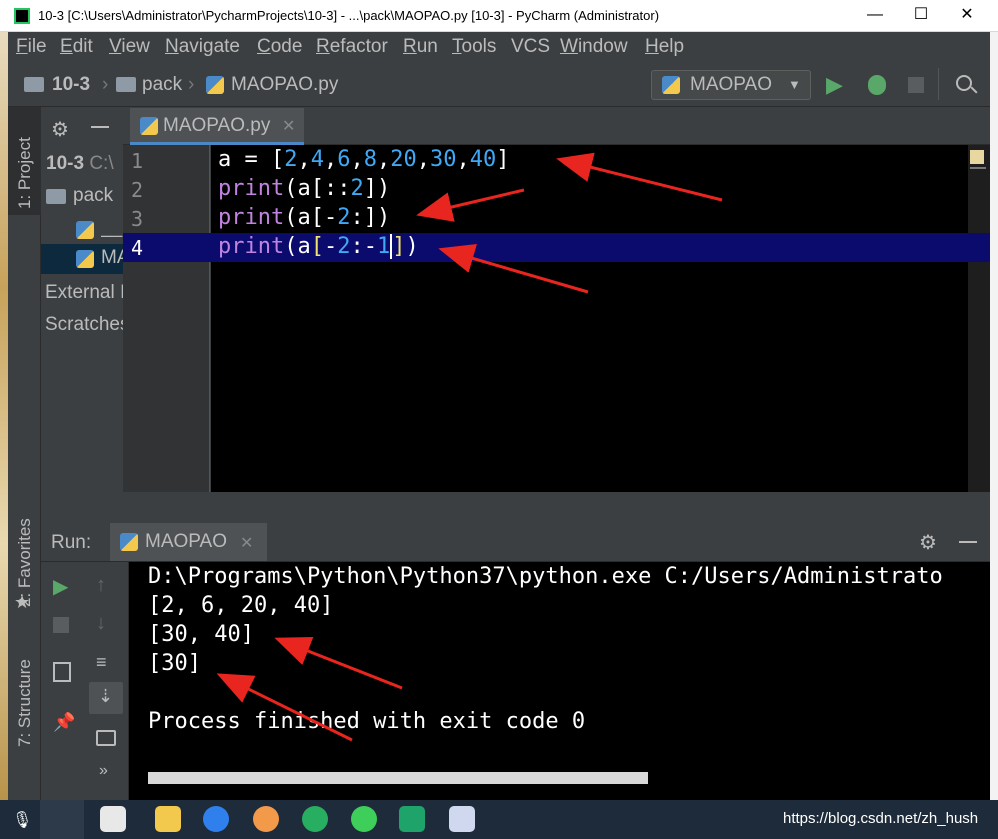 This screenshot has height=839, width=998. I want to click on firefox-icon, so click(266, 819).